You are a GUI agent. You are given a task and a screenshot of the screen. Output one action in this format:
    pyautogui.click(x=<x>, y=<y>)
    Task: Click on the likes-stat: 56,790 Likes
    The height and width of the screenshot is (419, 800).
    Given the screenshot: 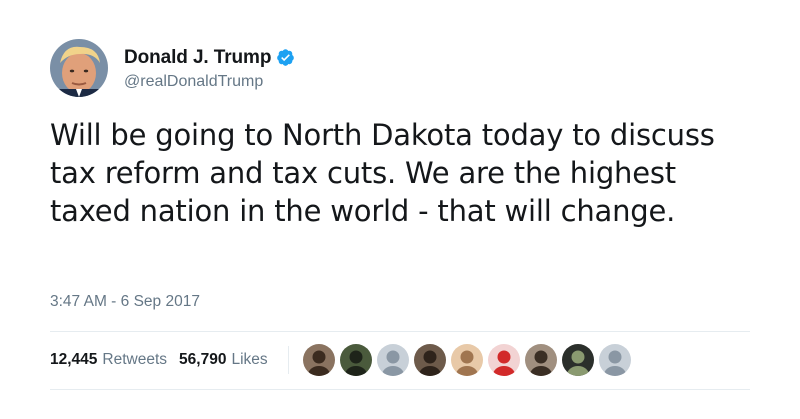 What is the action you would take?
    pyautogui.click(x=223, y=360)
    